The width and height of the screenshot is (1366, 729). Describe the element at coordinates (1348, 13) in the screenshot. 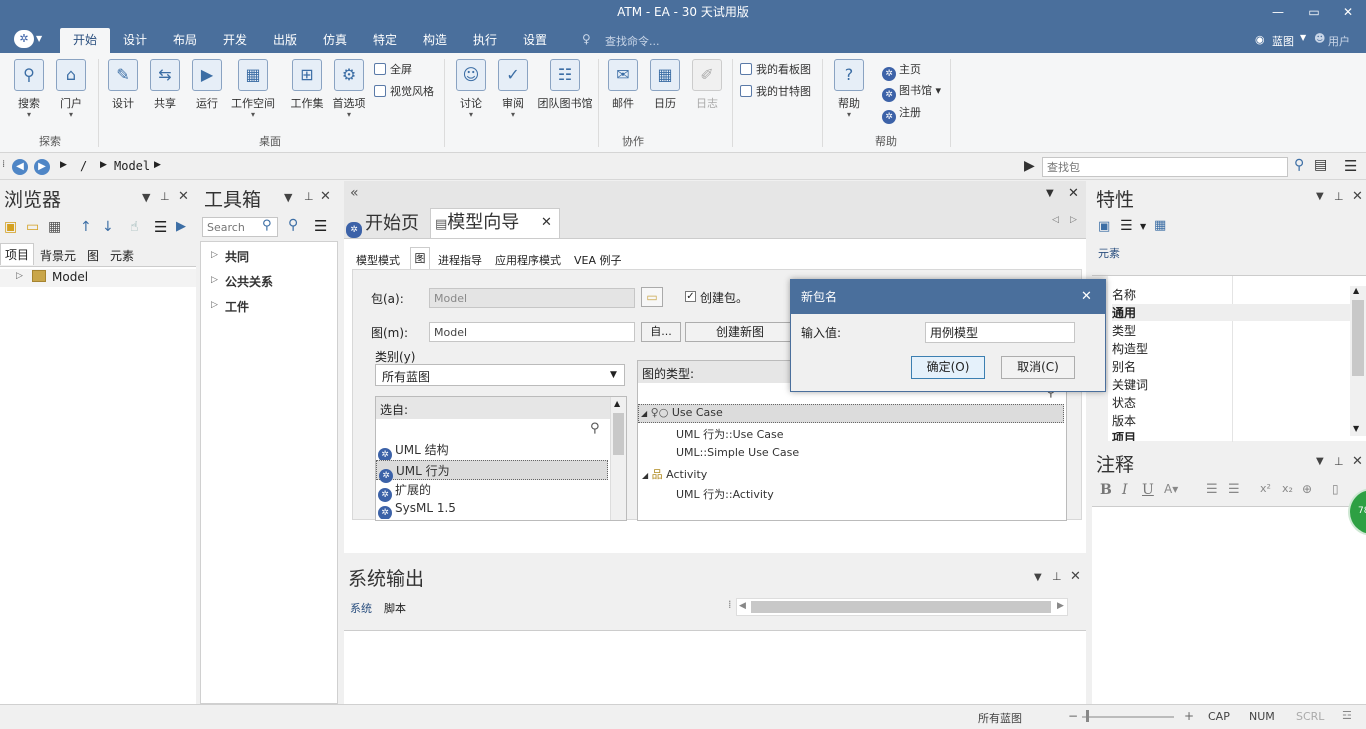

I see `close-window-button: ✕` at that location.